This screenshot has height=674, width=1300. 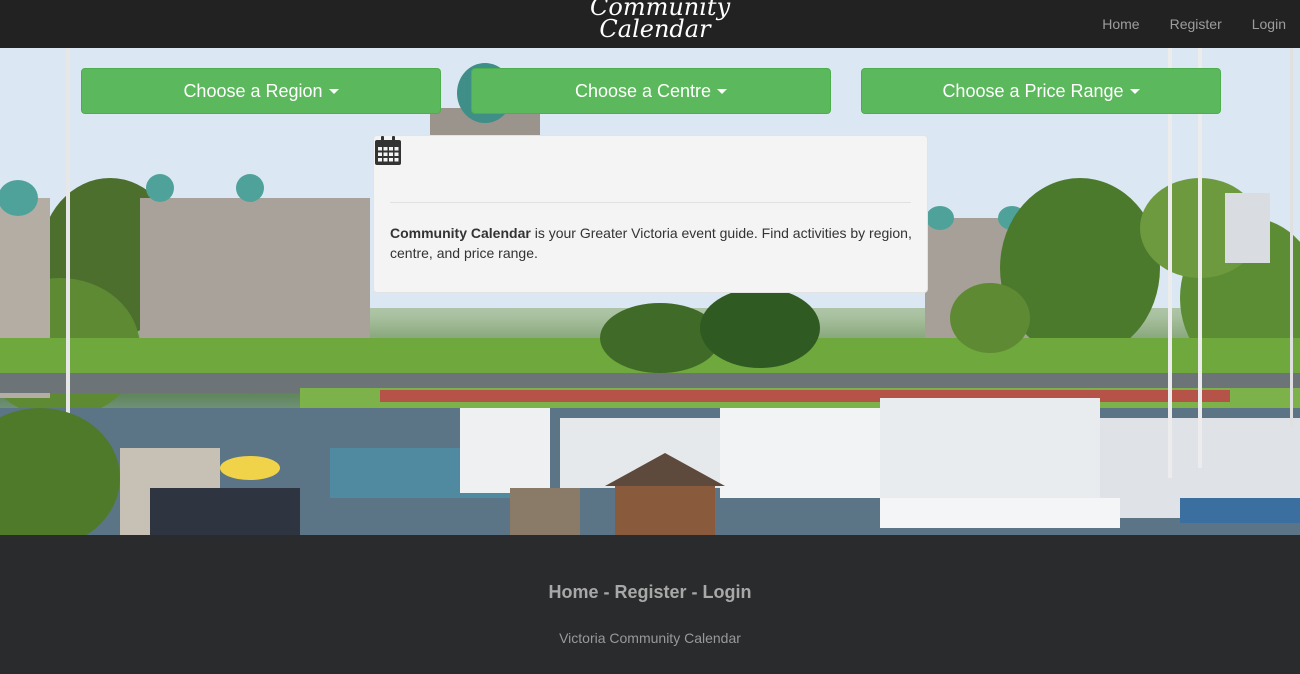 I want to click on centre-dropdown-label: Choose a Centre, so click(x=643, y=90).